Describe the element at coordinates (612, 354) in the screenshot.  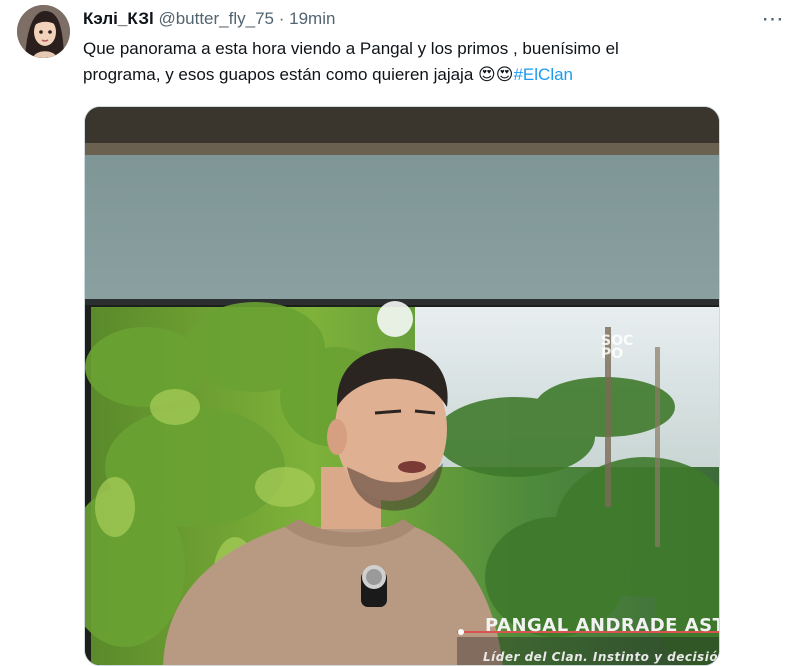
I see `watermark-line-2: PO` at that location.